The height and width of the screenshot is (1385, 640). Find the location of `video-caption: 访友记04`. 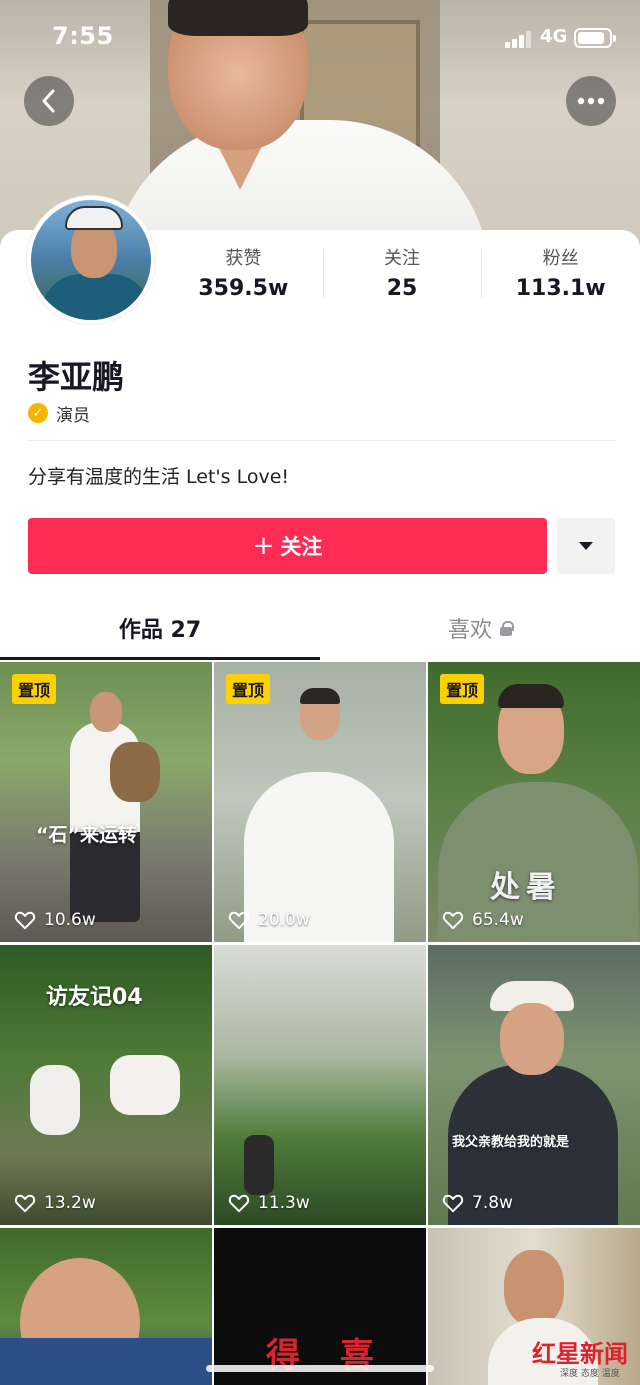

video-caption: 访友记04 is located at coordinates (94, 997).